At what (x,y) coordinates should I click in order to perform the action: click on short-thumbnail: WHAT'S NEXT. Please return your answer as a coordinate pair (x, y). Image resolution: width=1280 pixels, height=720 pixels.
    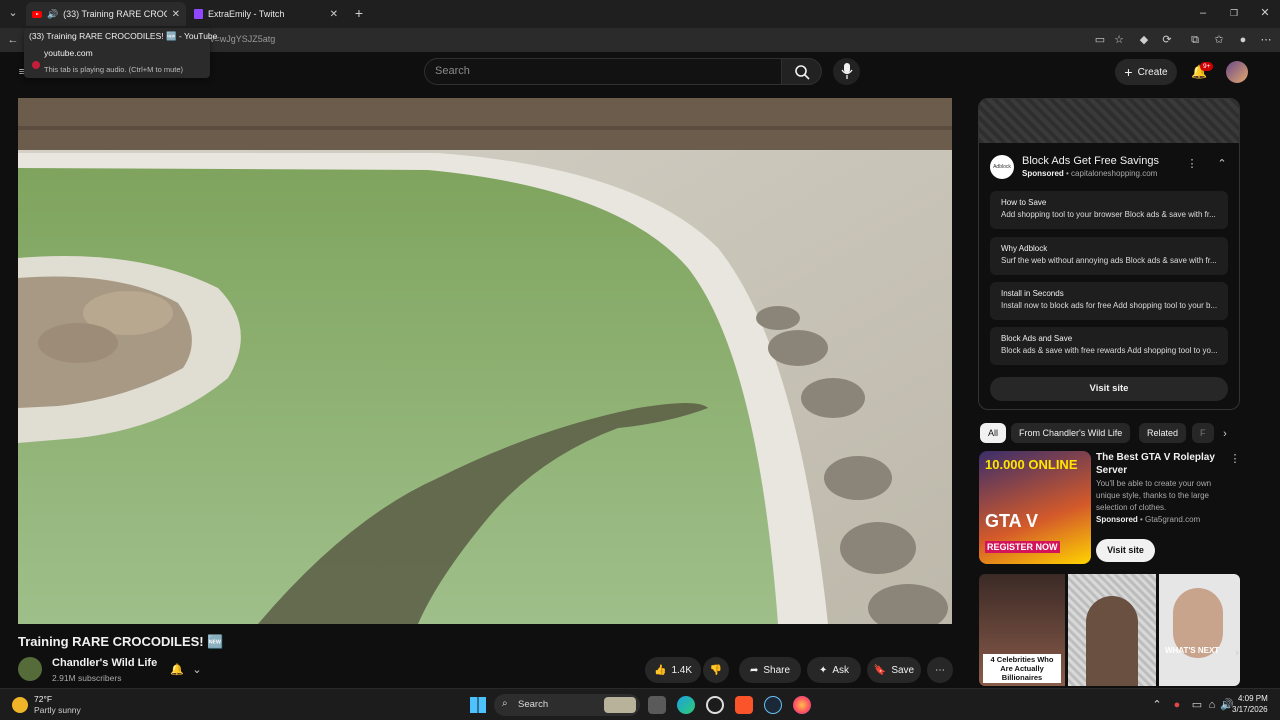
    Looking at the image, I should click on (1199, 630).